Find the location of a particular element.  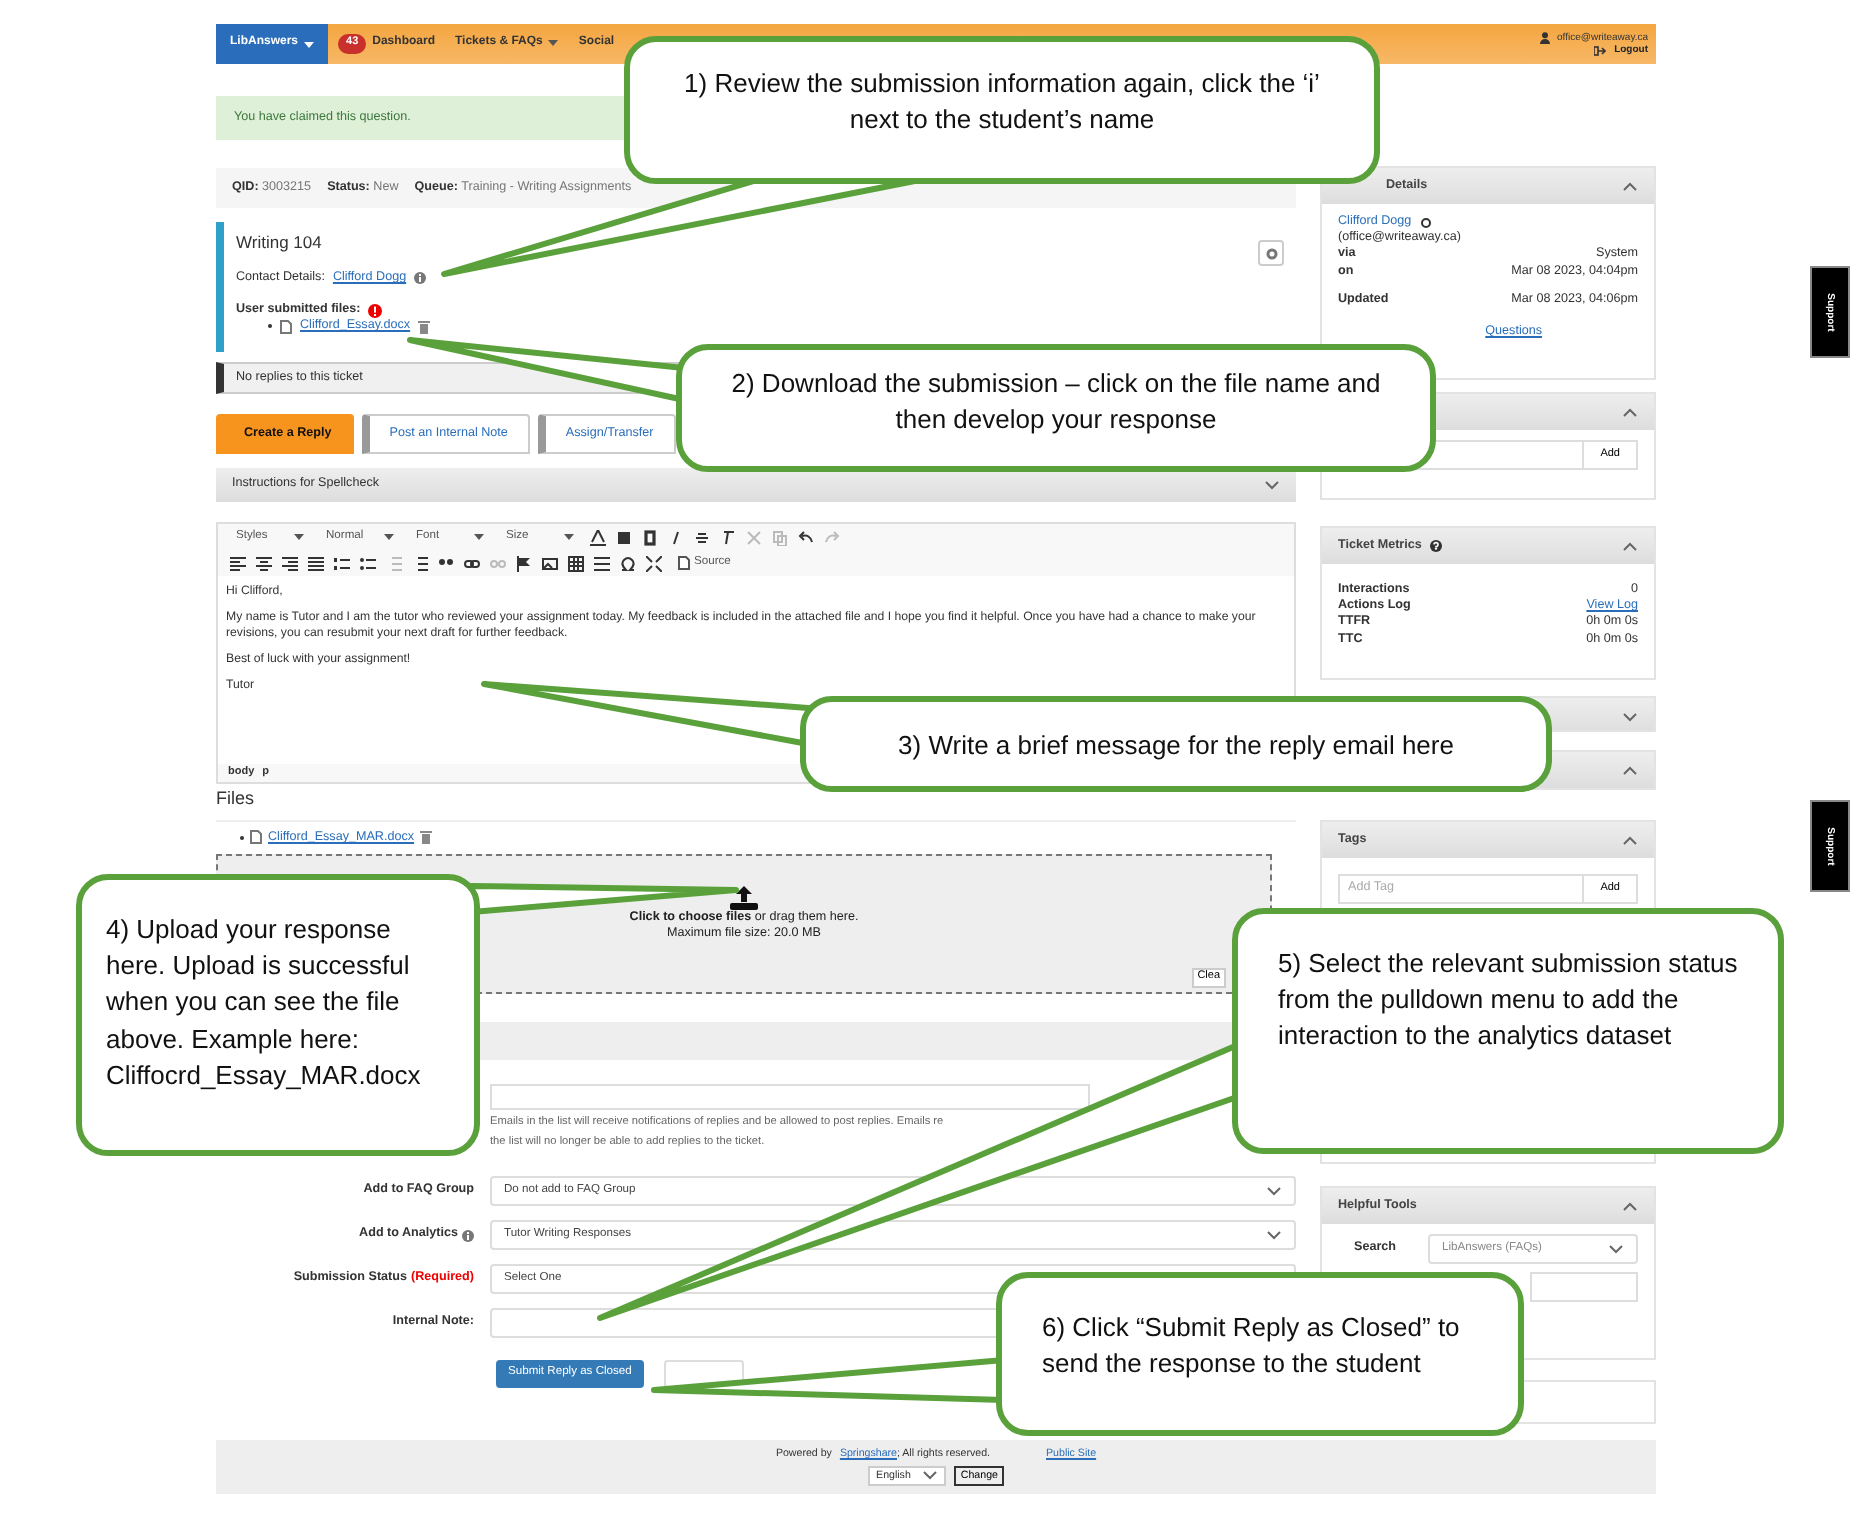

justify-icon is located at coordinates (316, 563).